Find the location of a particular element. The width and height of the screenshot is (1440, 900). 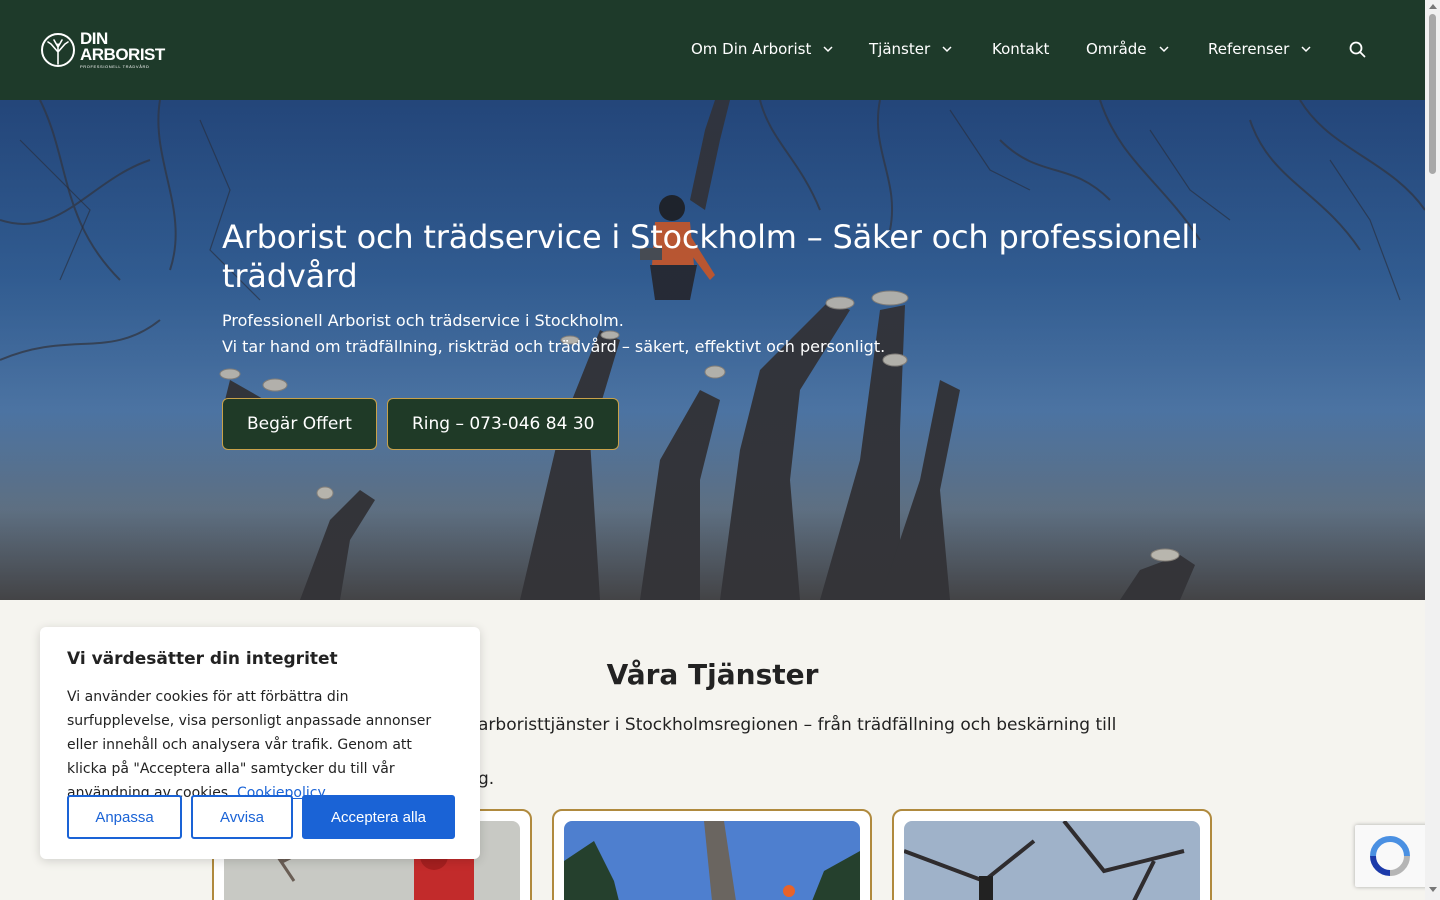

cookie-buttons: Anpassa Avvisa Acceptera alla is located at coordinates (261, 817).